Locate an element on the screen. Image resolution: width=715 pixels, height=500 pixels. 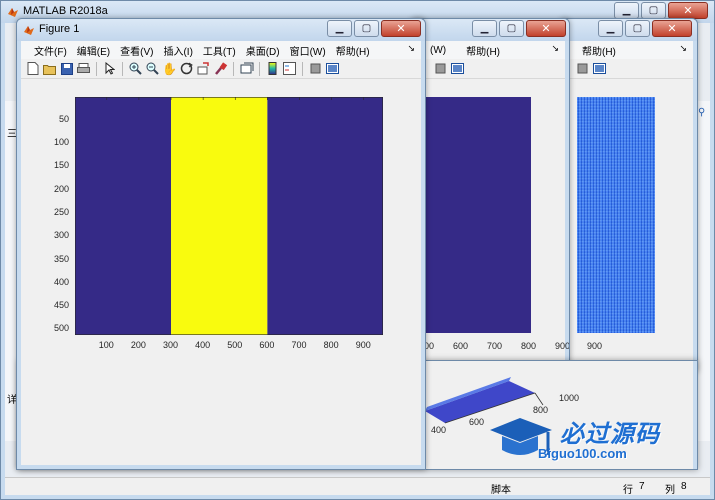
save-icon is located at coordinates (66, 68).